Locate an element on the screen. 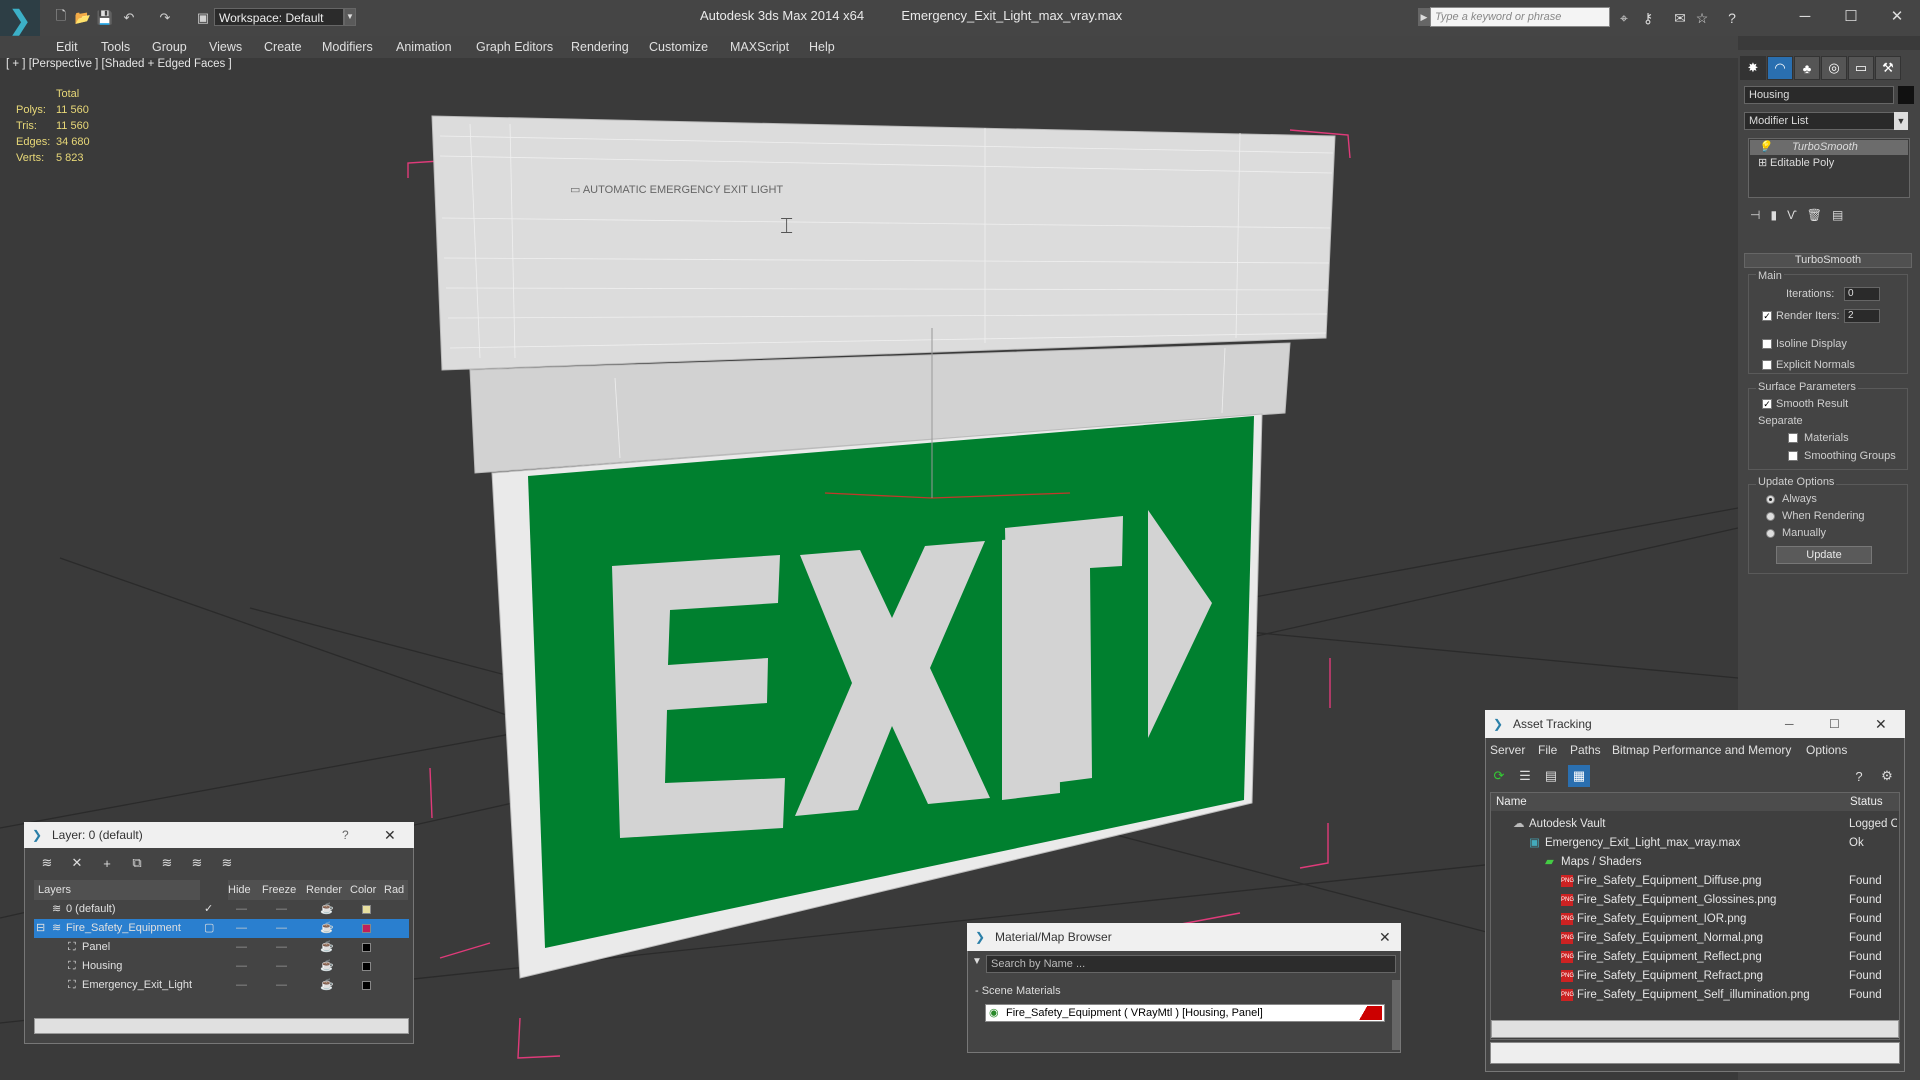 Image resolution: width=1920 pixels, height=1080 pixels. material-browser-close-icon: ✕ is located at coordinates (1385, 937).